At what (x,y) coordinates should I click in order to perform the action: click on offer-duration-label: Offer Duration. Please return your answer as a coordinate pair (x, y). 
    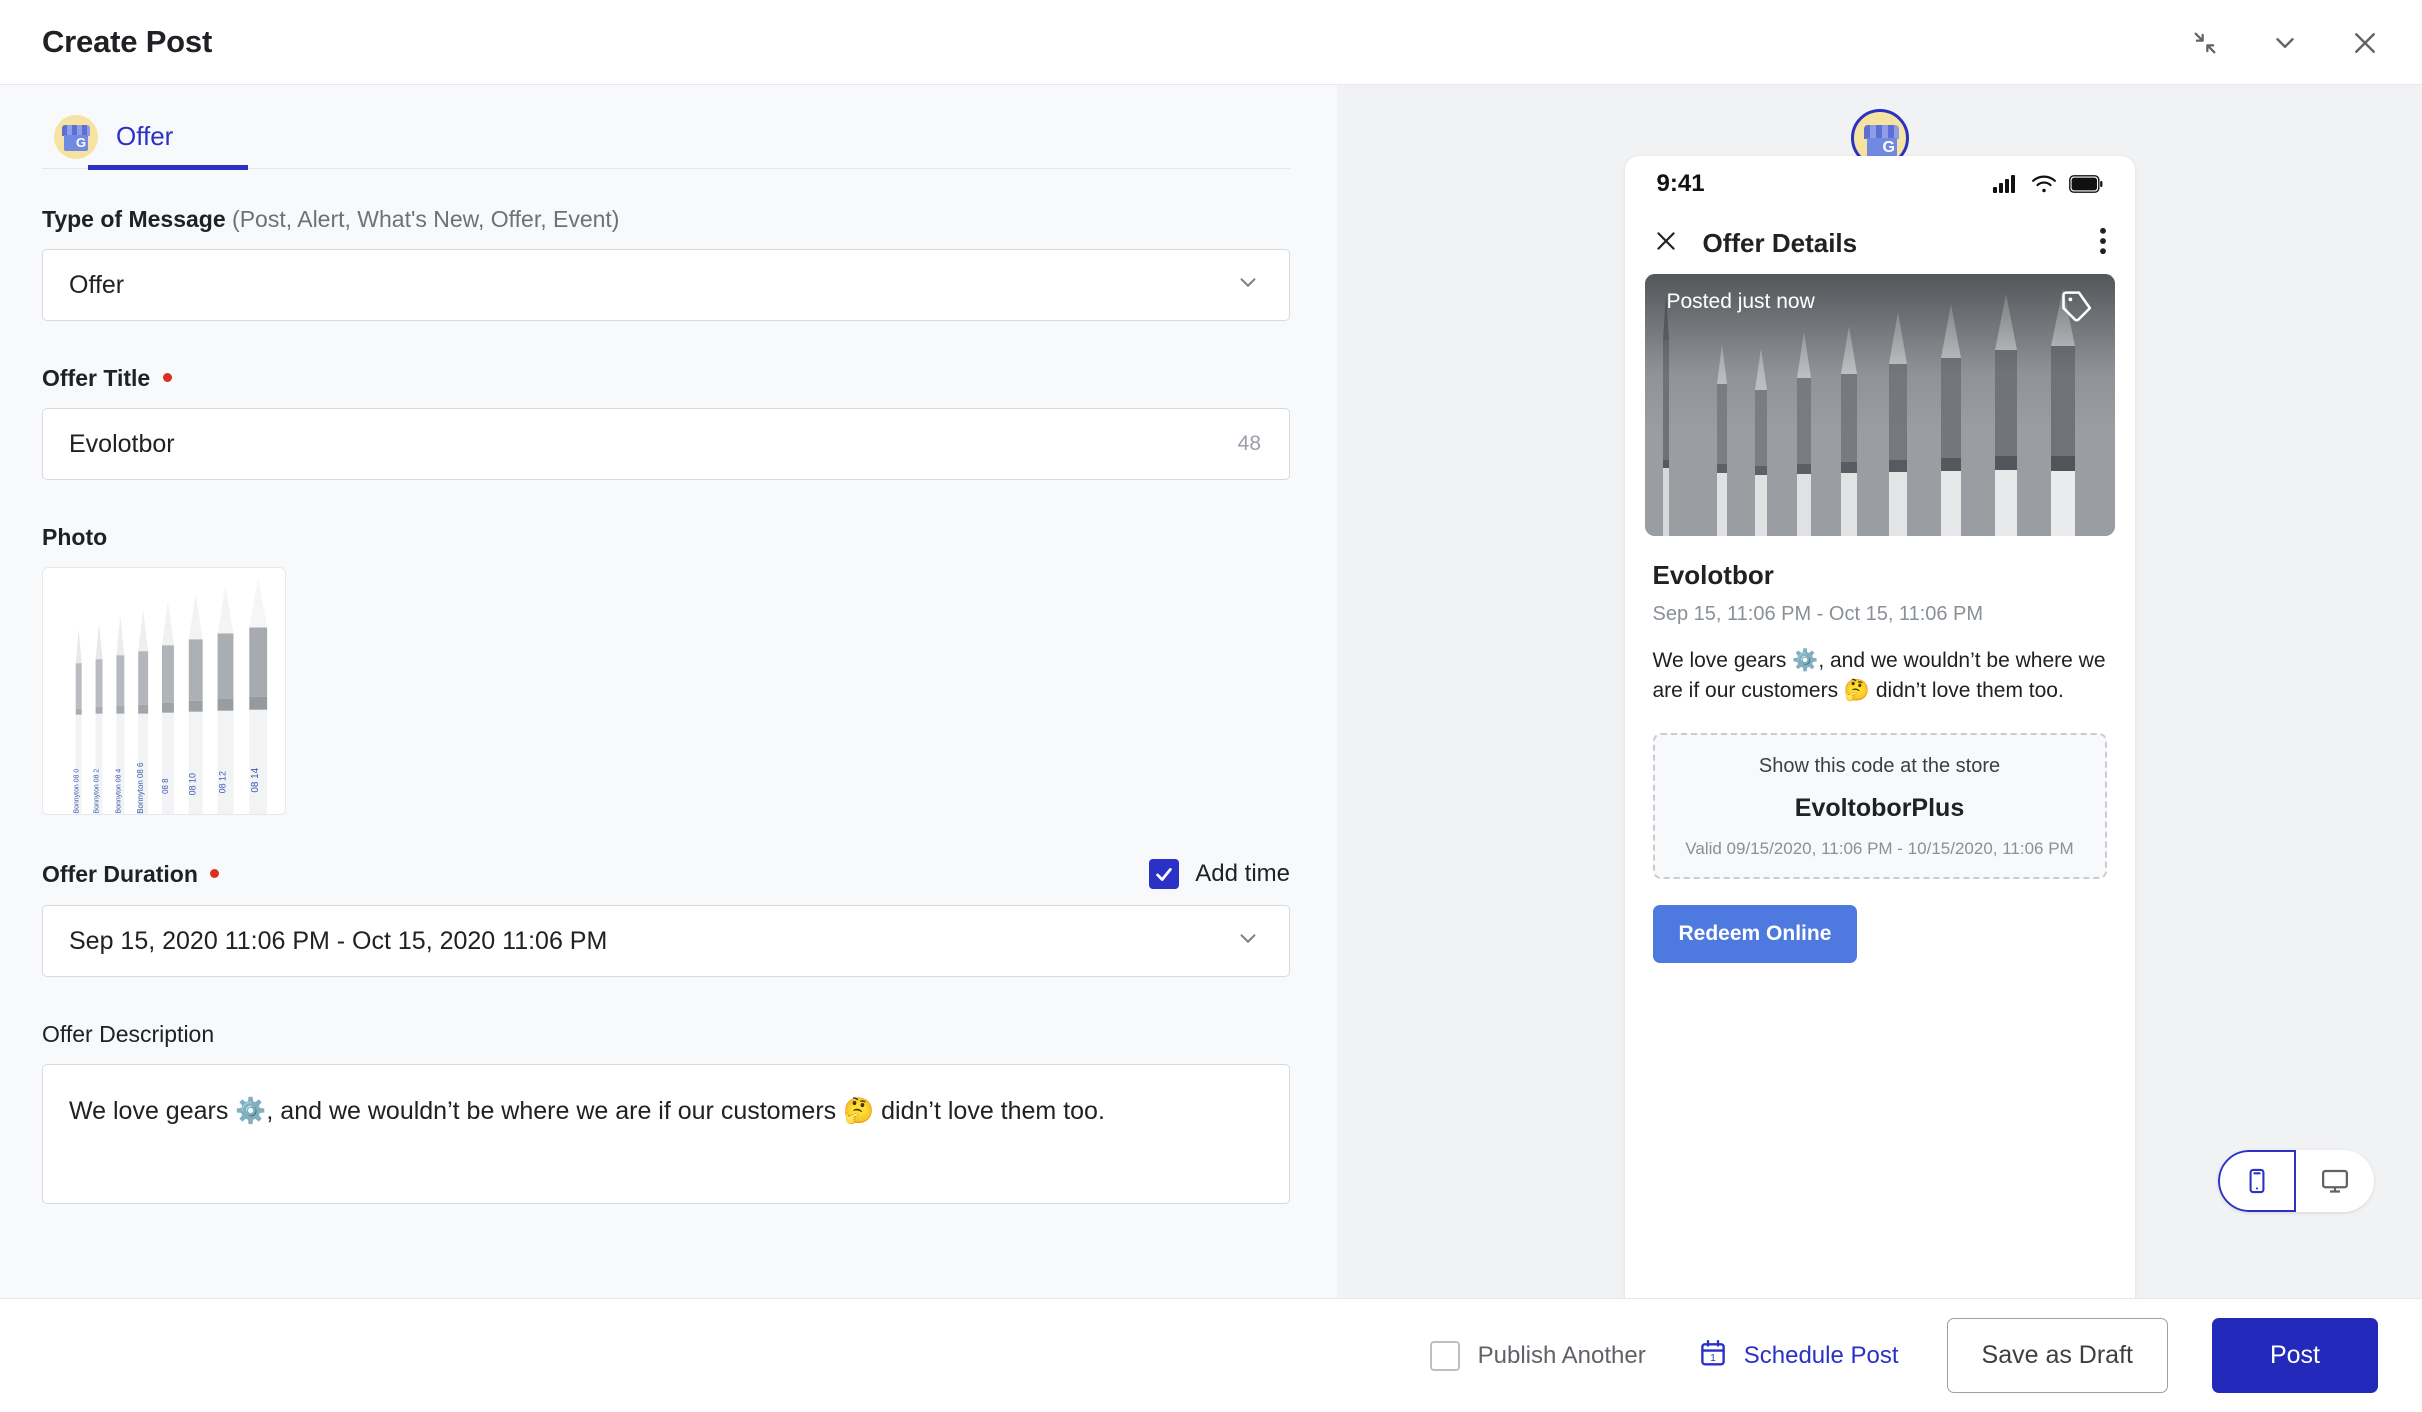
    Looking at the image, I should click on (131, 874).